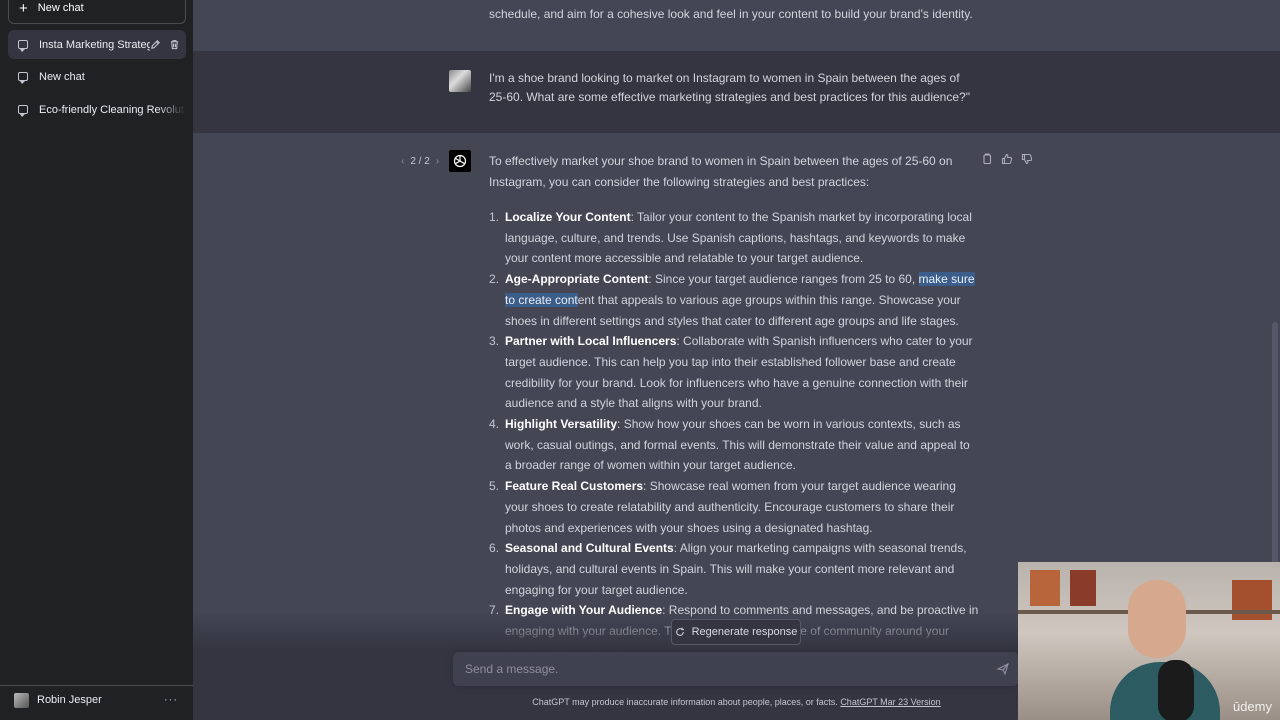 This screenshot has height=720, width=1280. What do you see at coordinates (679, 631) in the screenshot?
I see `refresh-icon` at bounding box center [679, 631].